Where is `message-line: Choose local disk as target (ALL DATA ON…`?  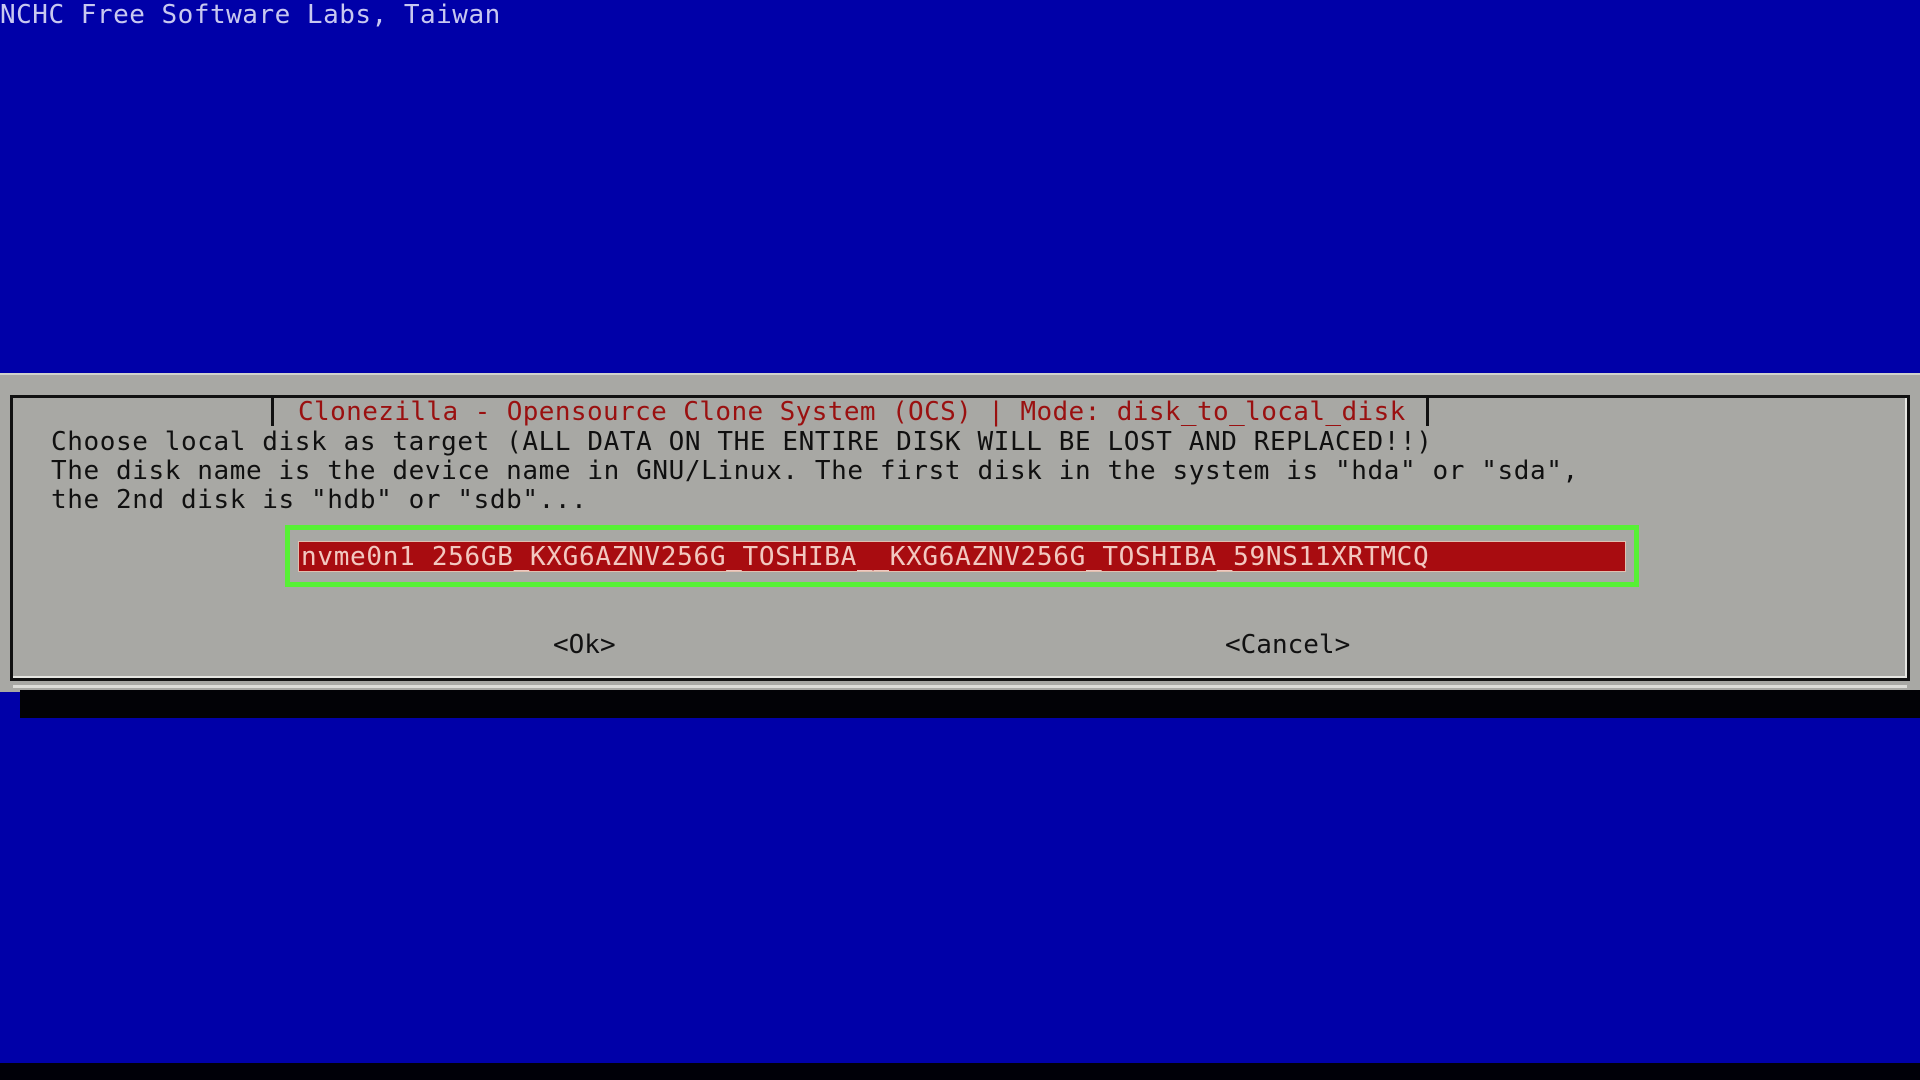
message-line: Choose local disk as target (ALL DATA ON… is located at coordinates (742, 442).